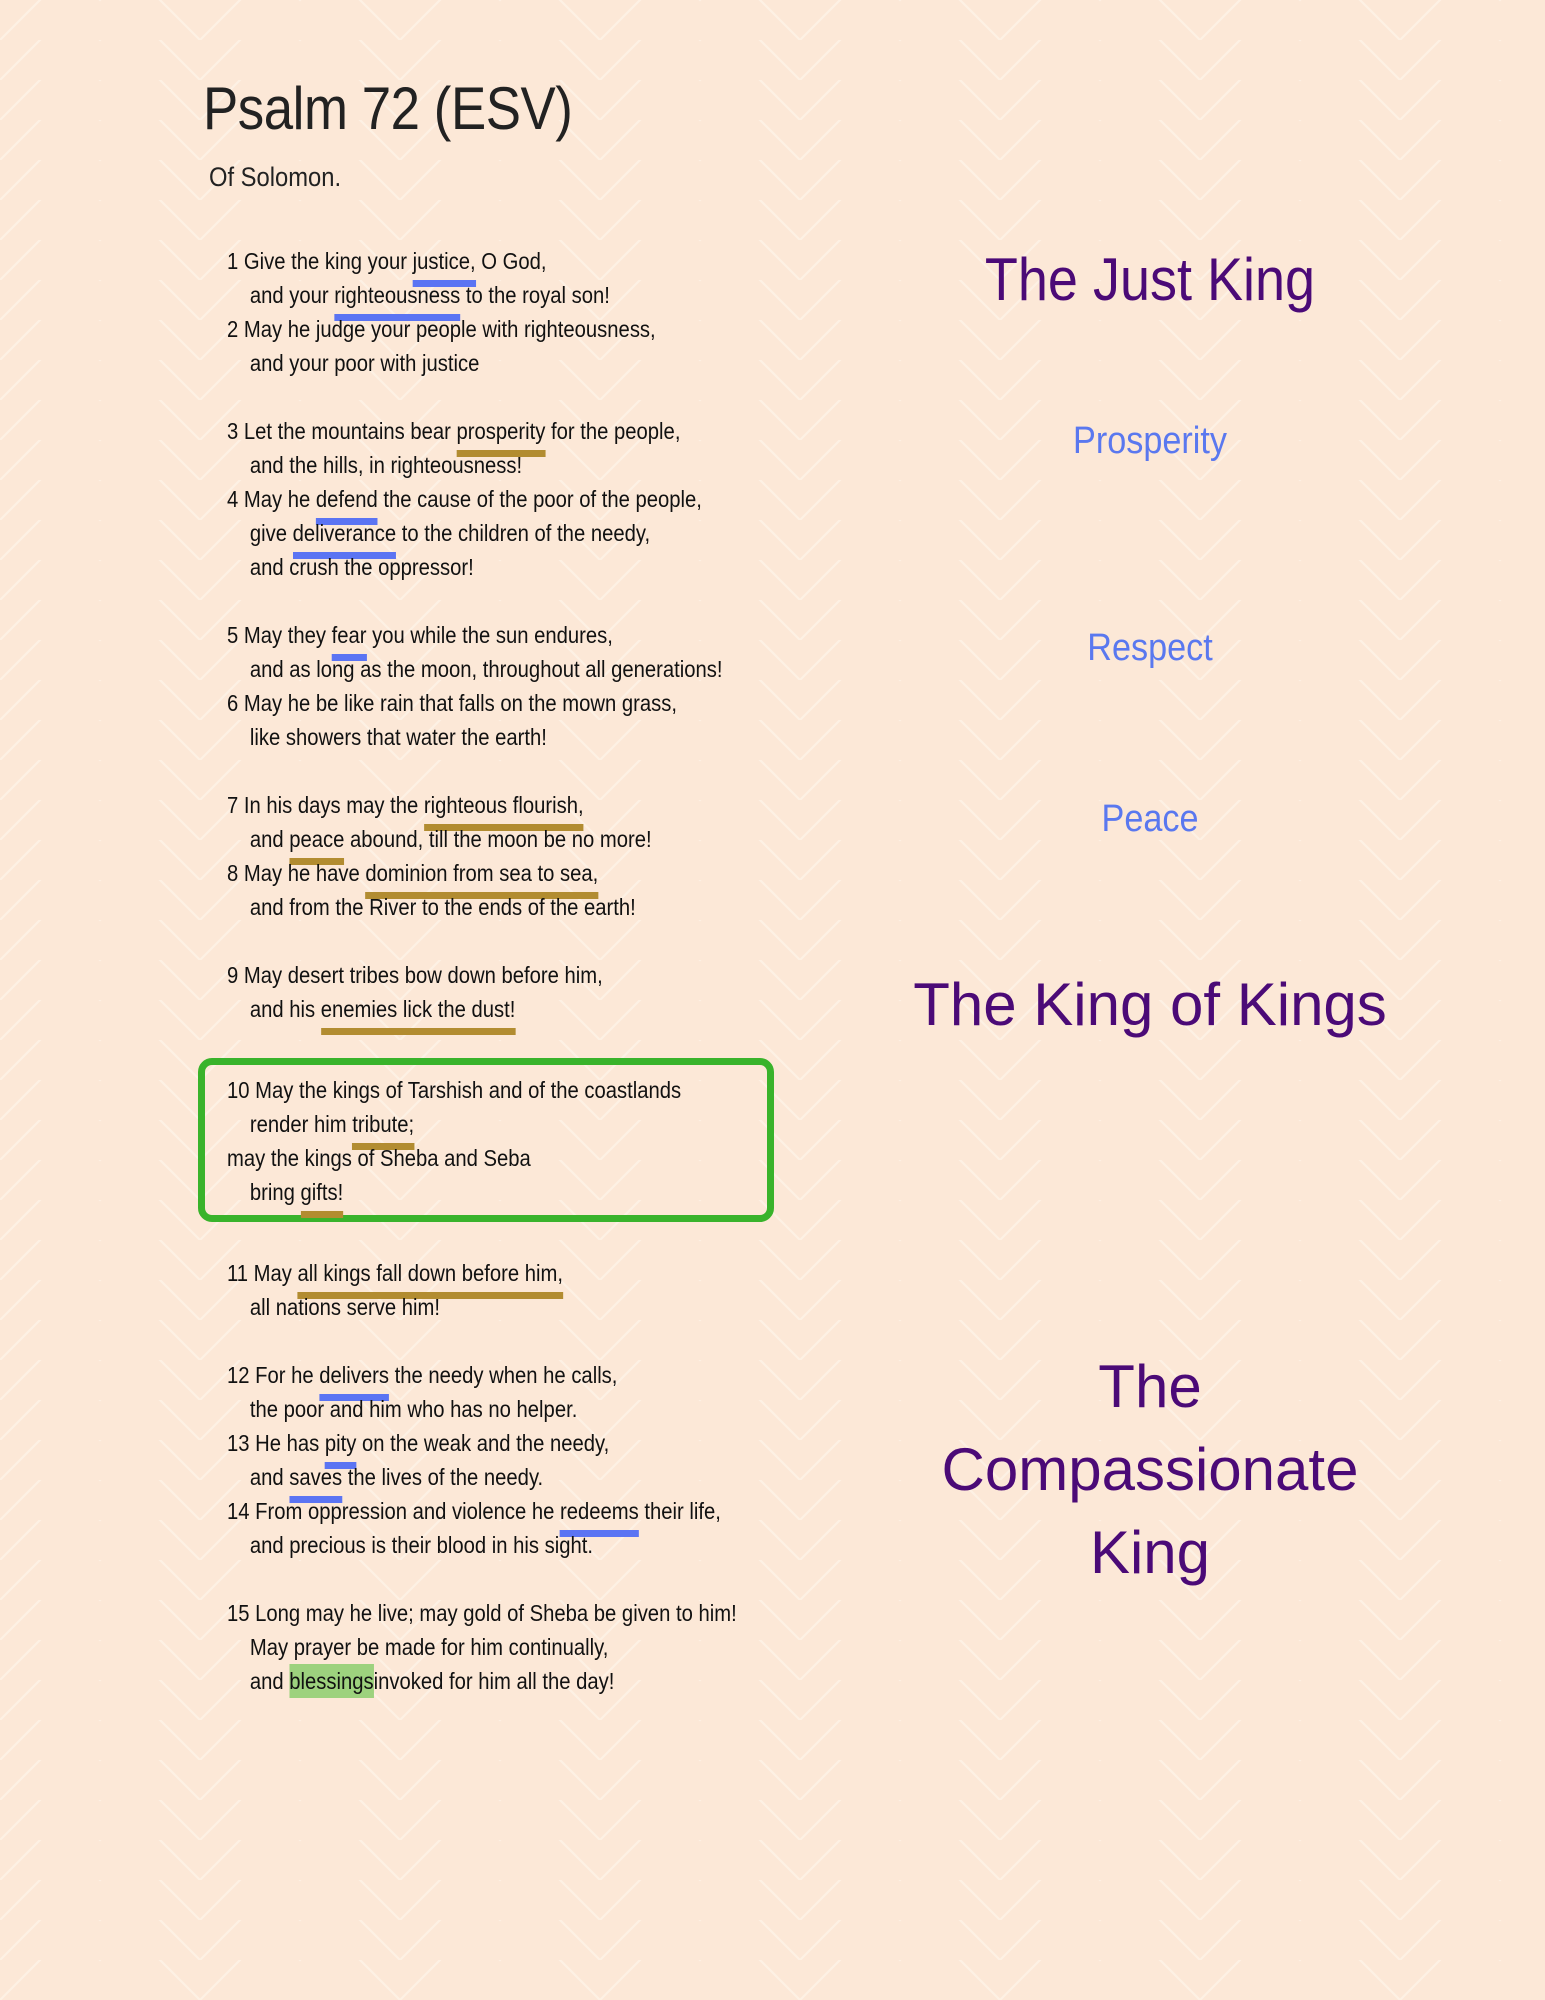 Image resolution: width=1545 pixels, height=2000 pixels. What do you see at coordinates (523, 533) in the screenshot?
I see `verse-text: to the children of the needy,` at bounding box center [523, 533].